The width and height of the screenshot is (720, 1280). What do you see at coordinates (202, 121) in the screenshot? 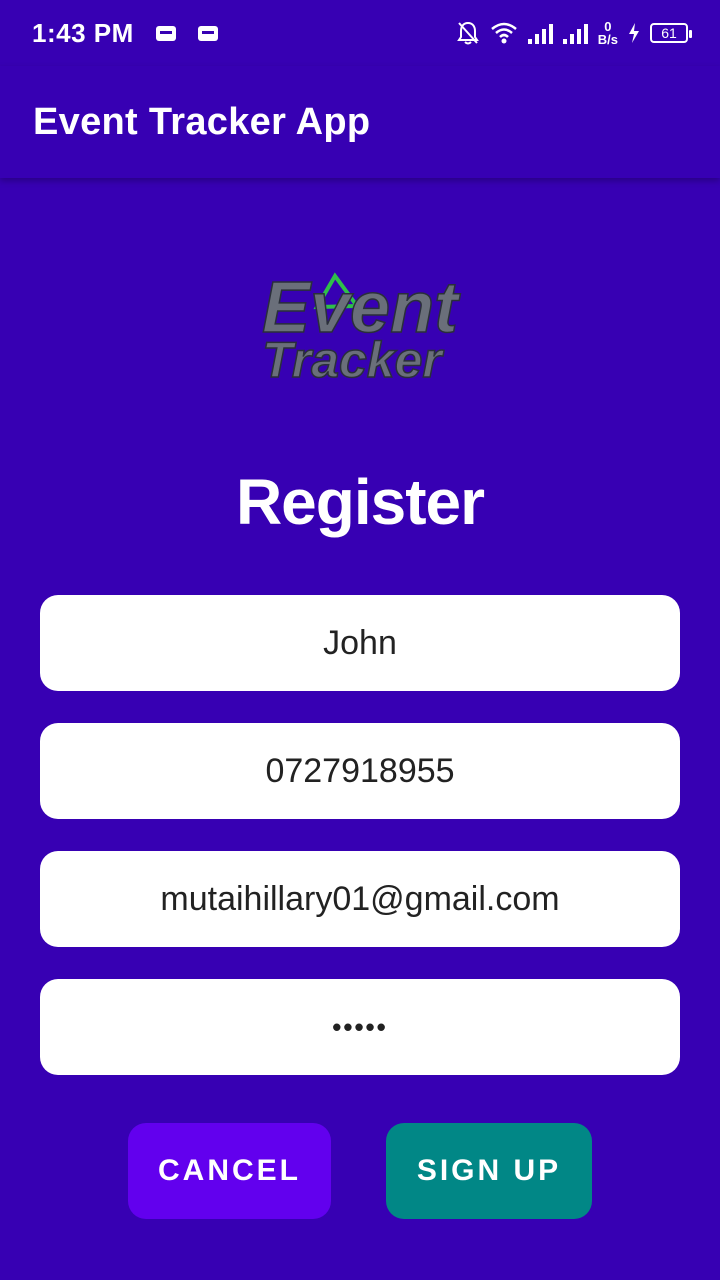
I see `app-title: Event Tracker App` at bounding box center [202, 121].